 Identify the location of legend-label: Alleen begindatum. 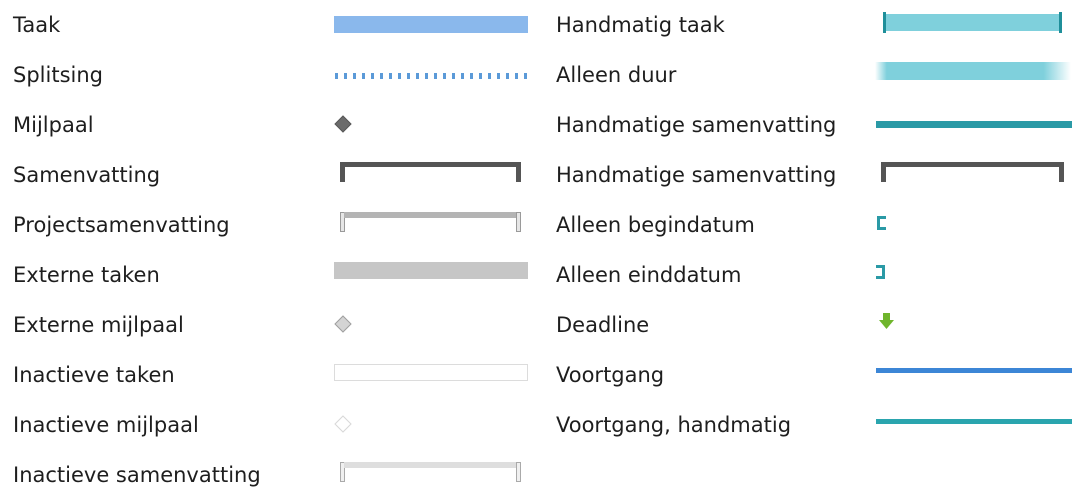
(655, 225).